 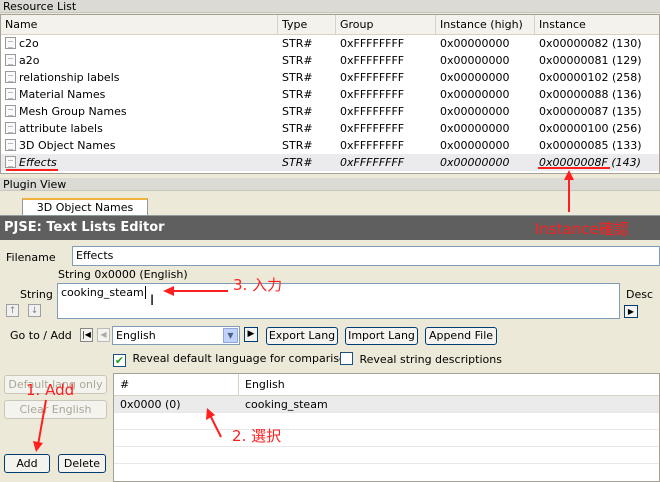 I want to click on annotation-step1: 1. Add, so click(x=50, y=390).